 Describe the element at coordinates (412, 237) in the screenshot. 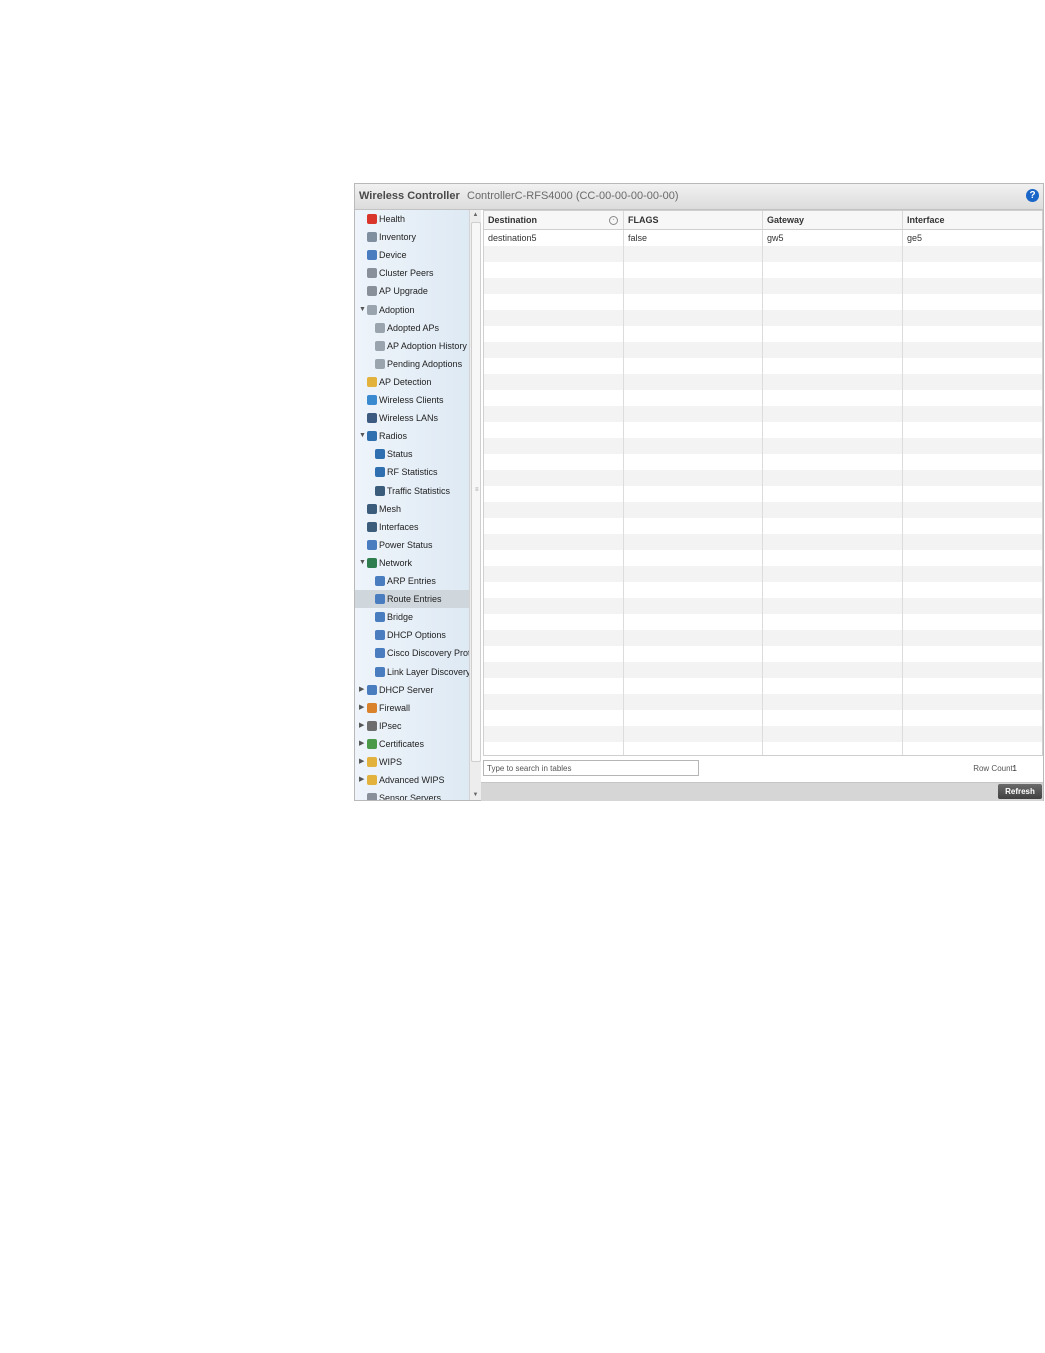

I see `sidebar-item-inventory: Inventory` at that location.